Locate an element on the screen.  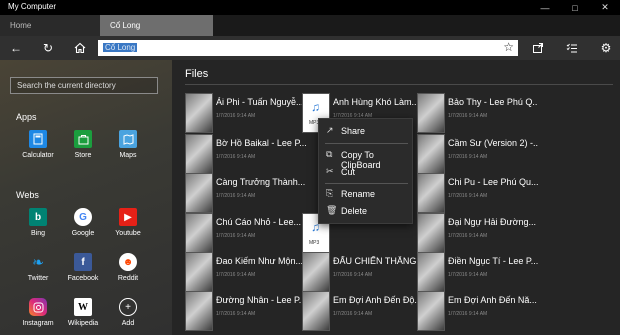
web-label: Wikipedia is located at coordinates (83, 323).